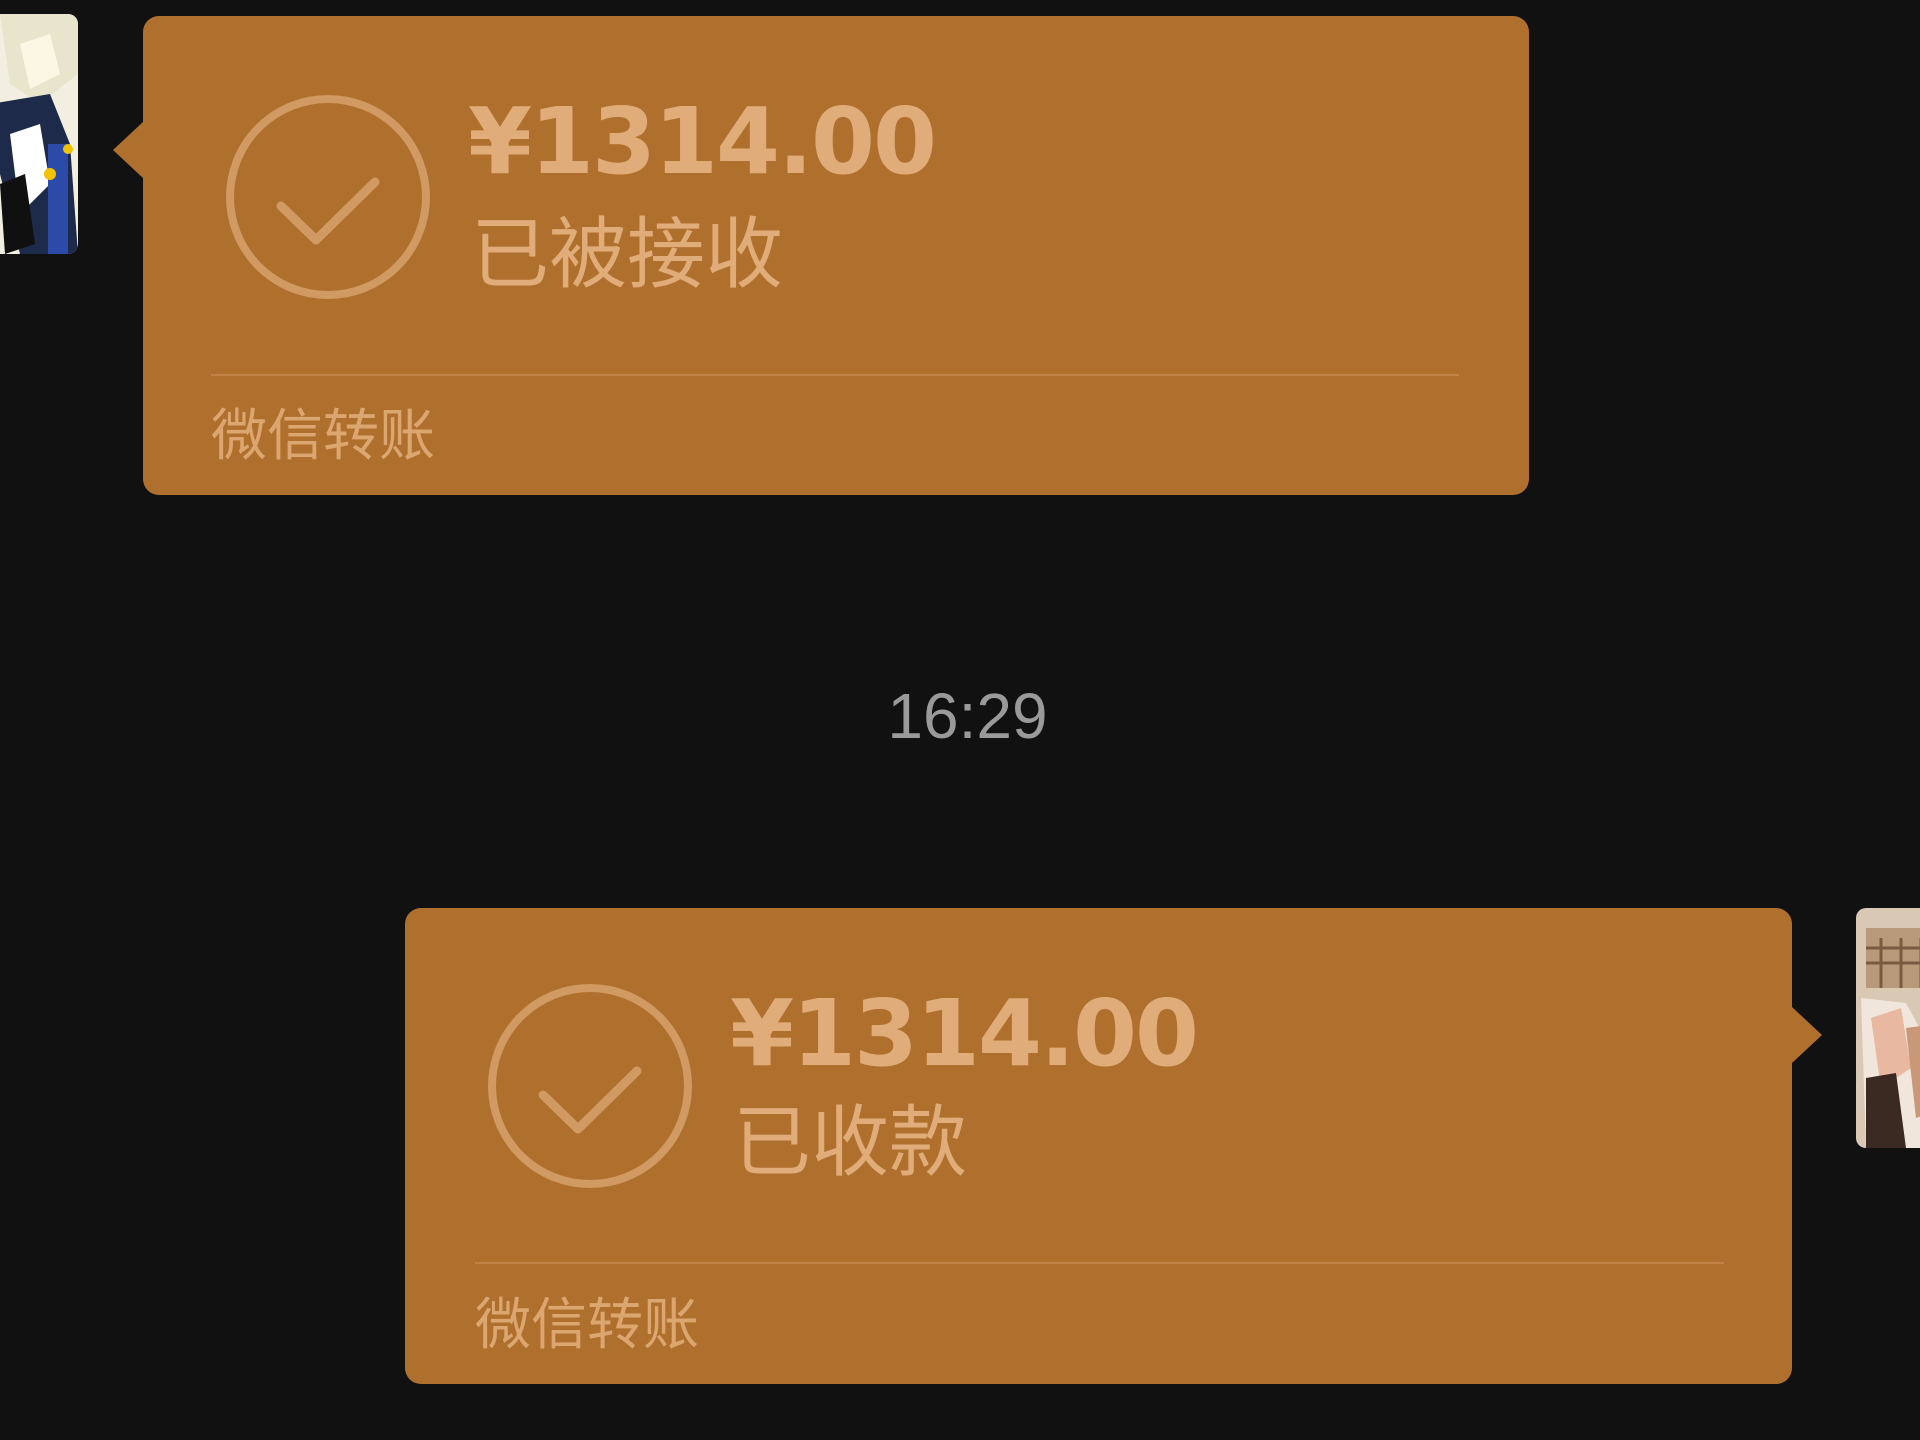 This screenshot has width=1920, height=1440. What do you see at coordinates (627, 255) in the screenshot?
I see `transfer-status: 已被接收` at bounding box center [627, 255].